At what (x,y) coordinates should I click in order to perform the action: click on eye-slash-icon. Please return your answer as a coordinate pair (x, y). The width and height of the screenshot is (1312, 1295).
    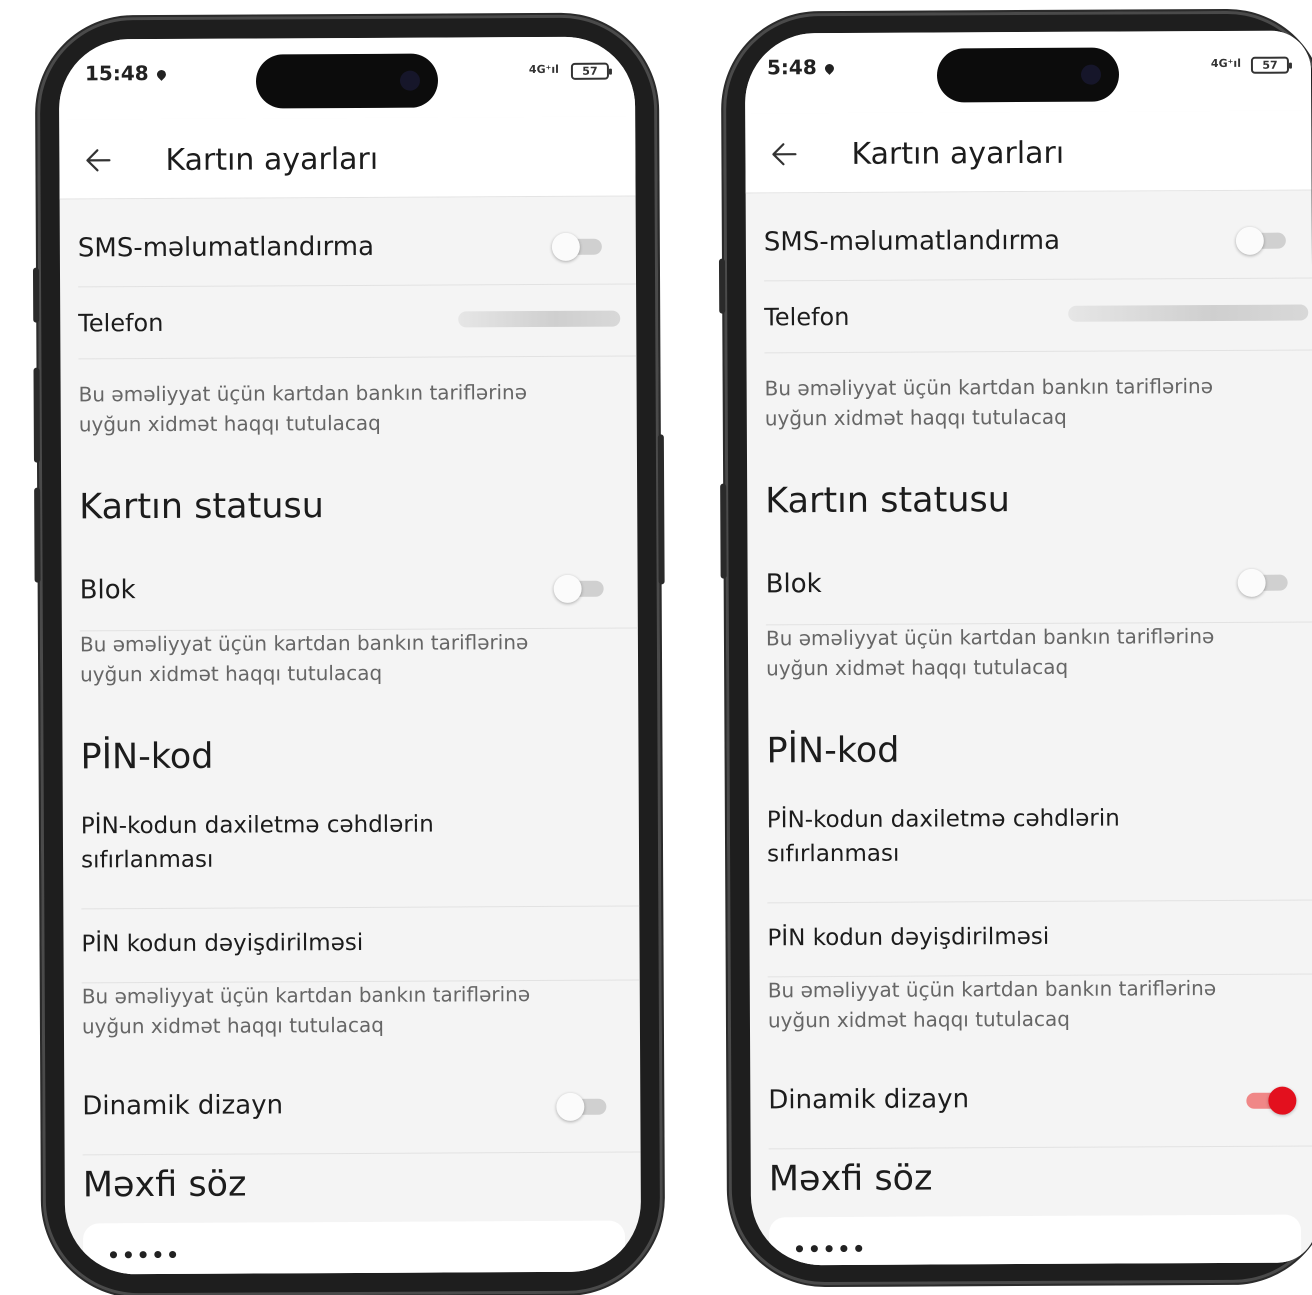
    Looking at the image, I should click on (584, 1274).